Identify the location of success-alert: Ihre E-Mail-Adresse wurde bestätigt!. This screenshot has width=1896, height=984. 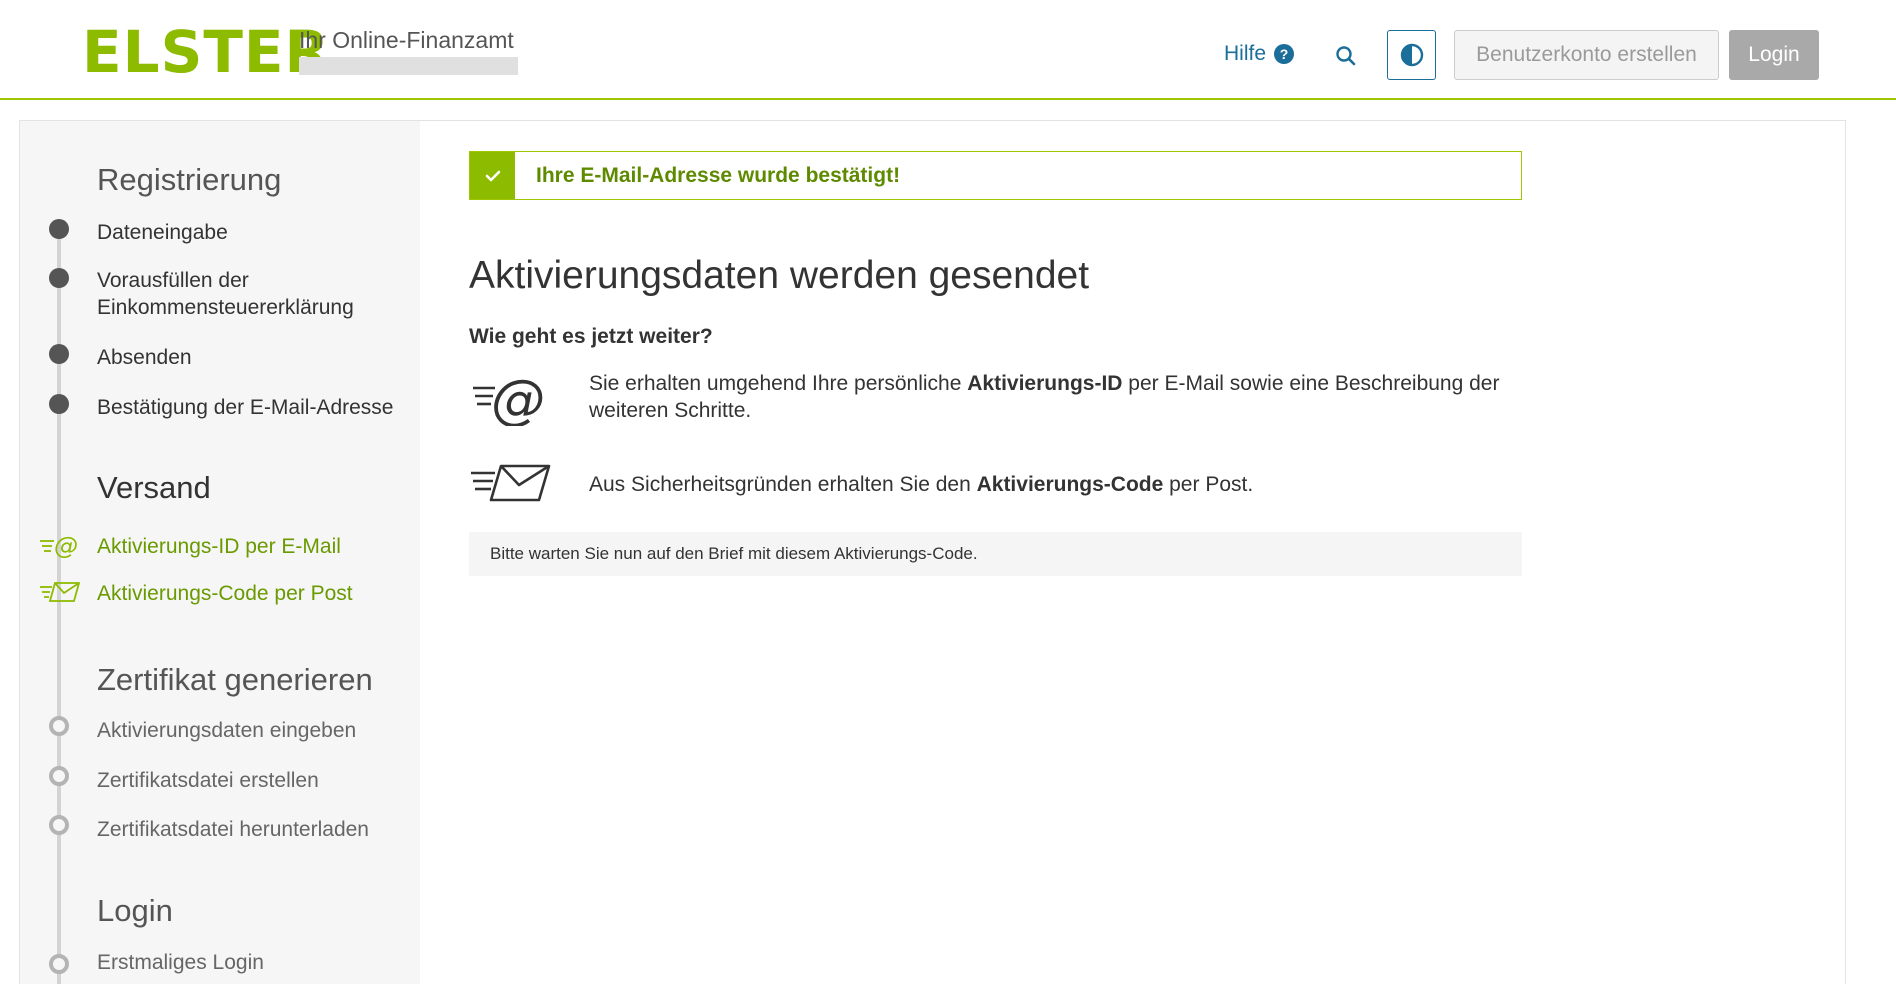
(995, 175).